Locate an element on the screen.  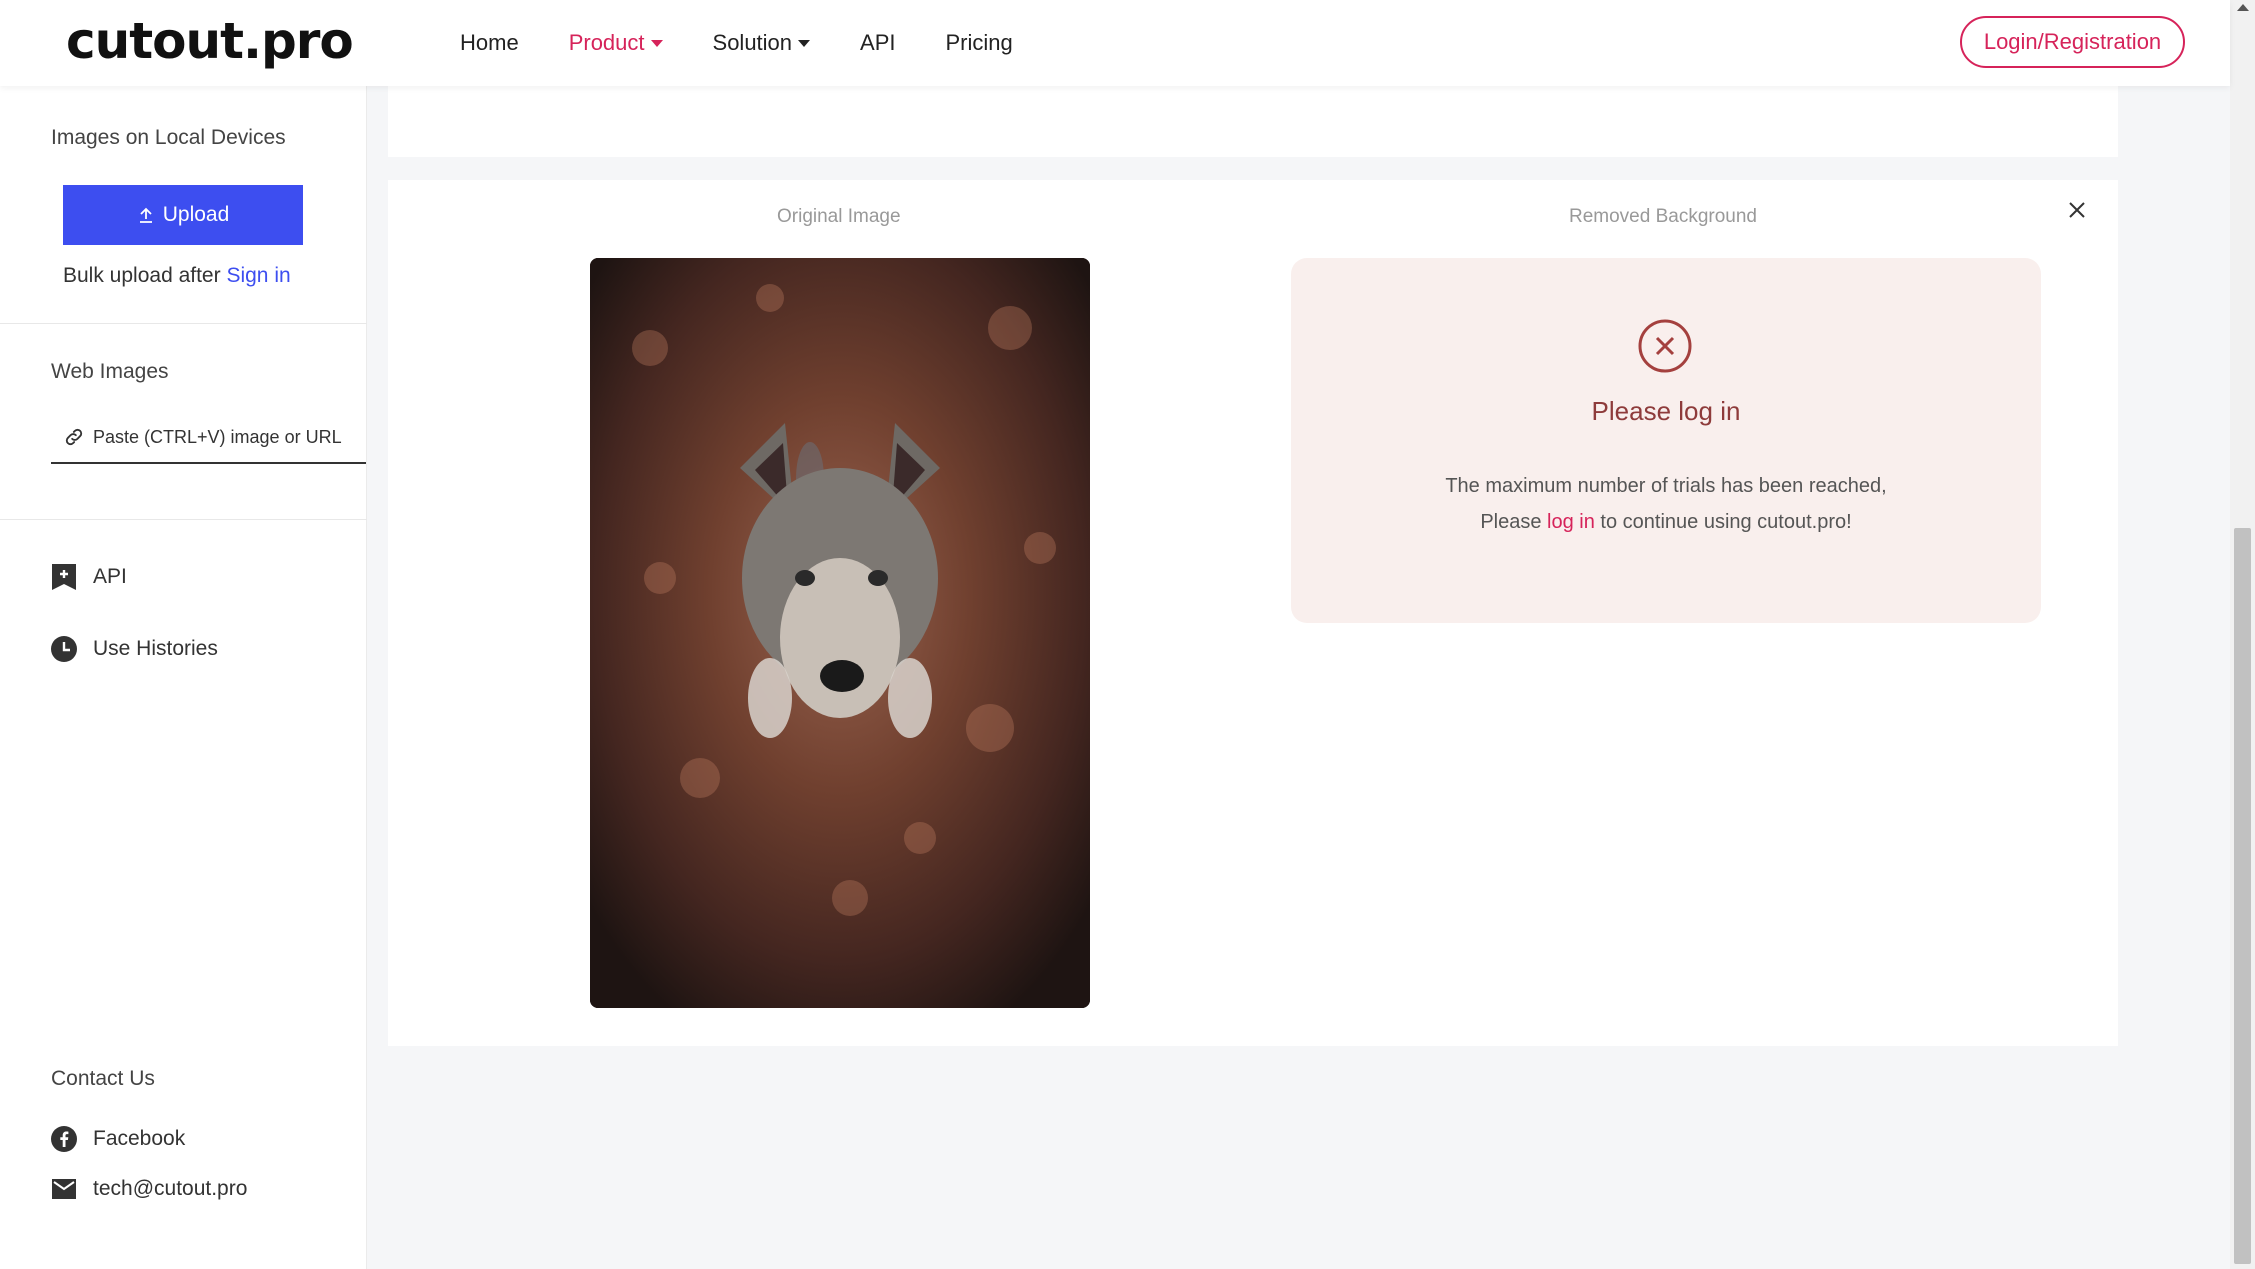
url-paste-field is located at coordinates (208, 438).